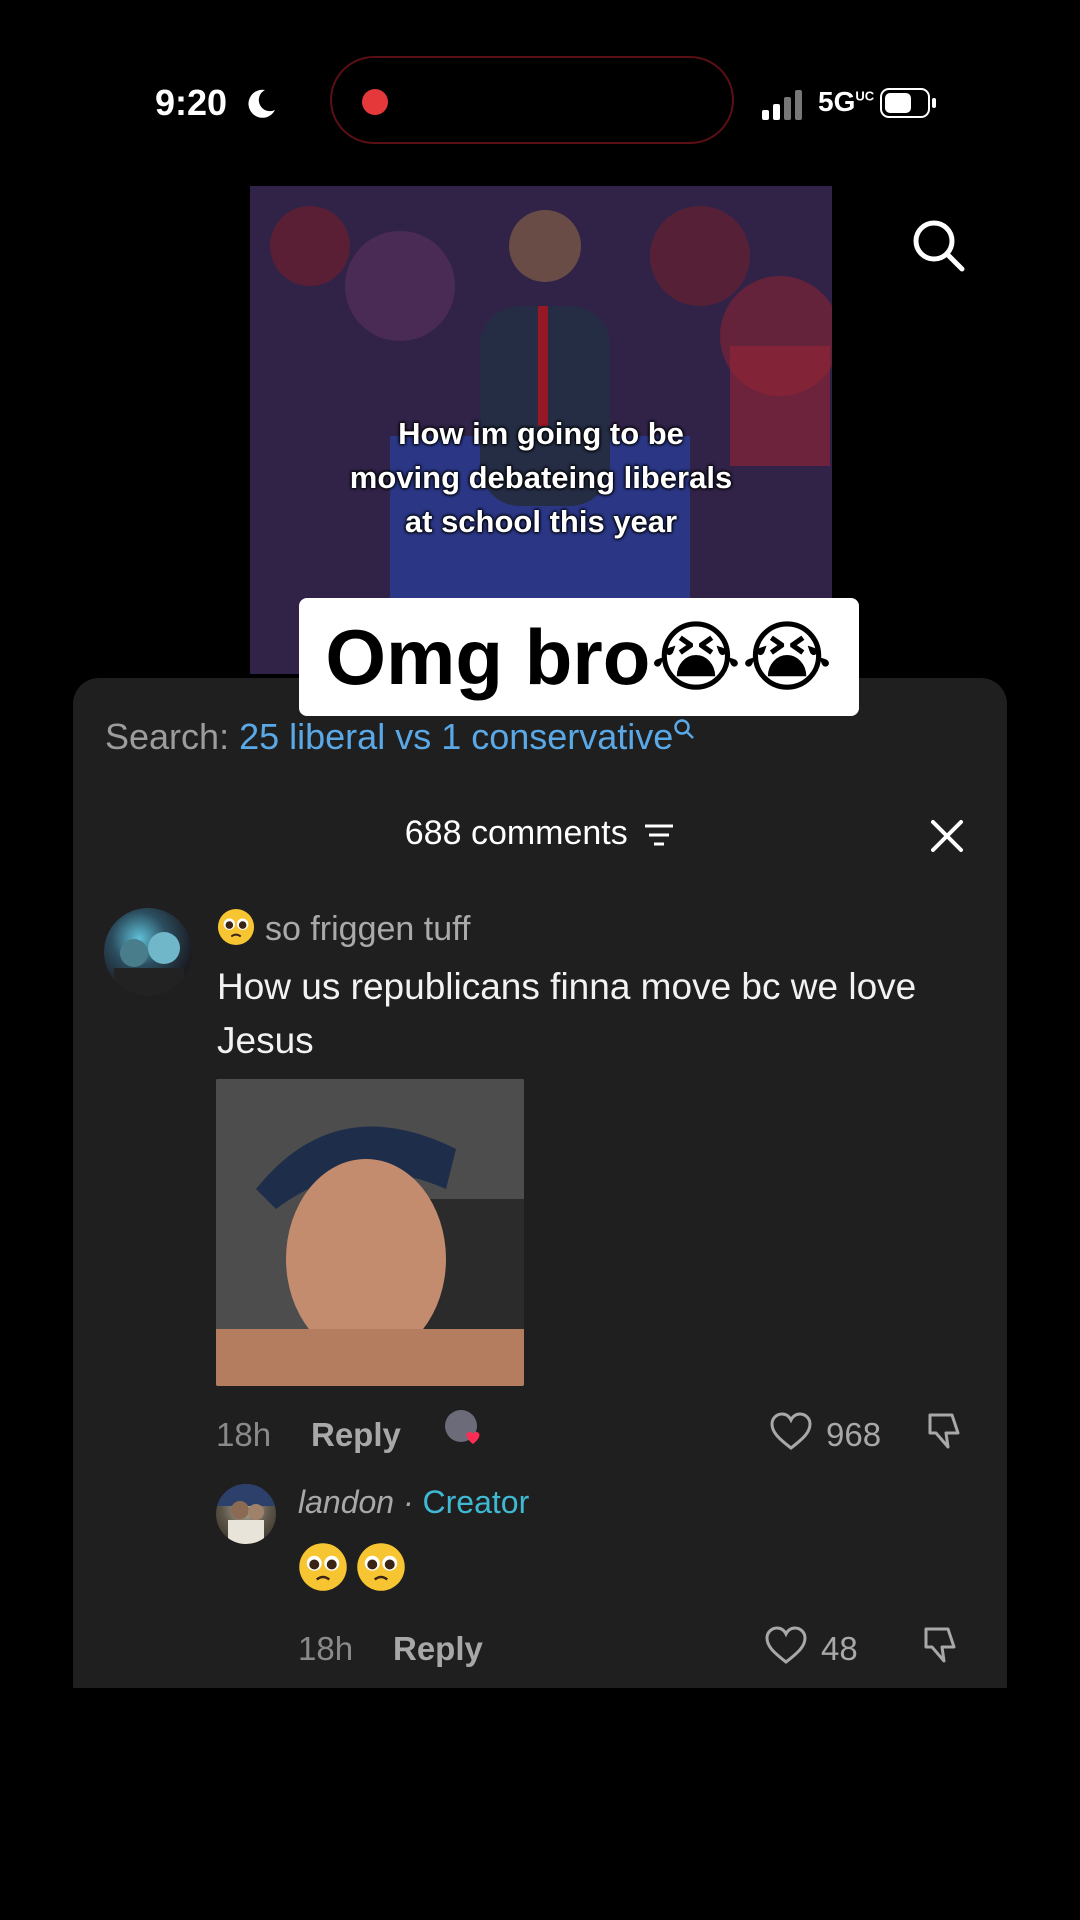 The image size is (1080, 1920). Describe the element at coordinates (343, 928) in the screenshot. I see `comment-username: so friggen tuff` at that location.